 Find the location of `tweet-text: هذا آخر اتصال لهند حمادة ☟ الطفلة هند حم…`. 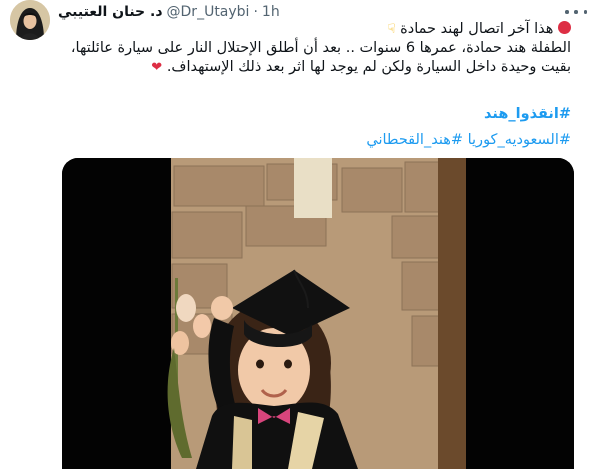

tweet-text: هذا آخر اتصال لهند حمادة ☟ الطفلة هند حم… is located at coordinates (311, 48).